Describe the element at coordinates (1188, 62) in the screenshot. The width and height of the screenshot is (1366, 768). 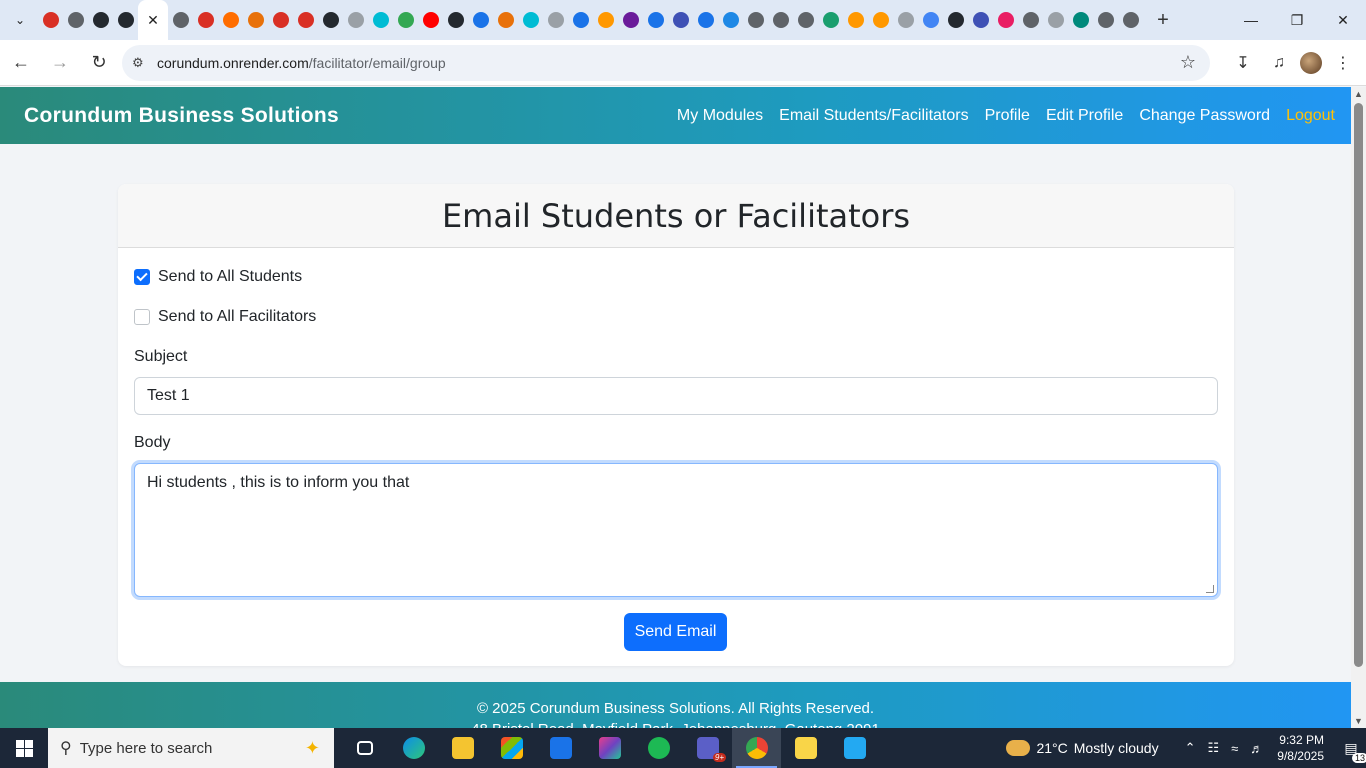
I see `bookmark-star-icon: ☆` at that location.